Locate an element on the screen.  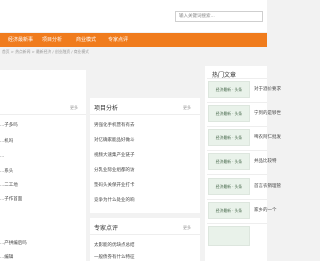
nav-item-expert-review: 专家点评 is located at coordinates (118, 40).